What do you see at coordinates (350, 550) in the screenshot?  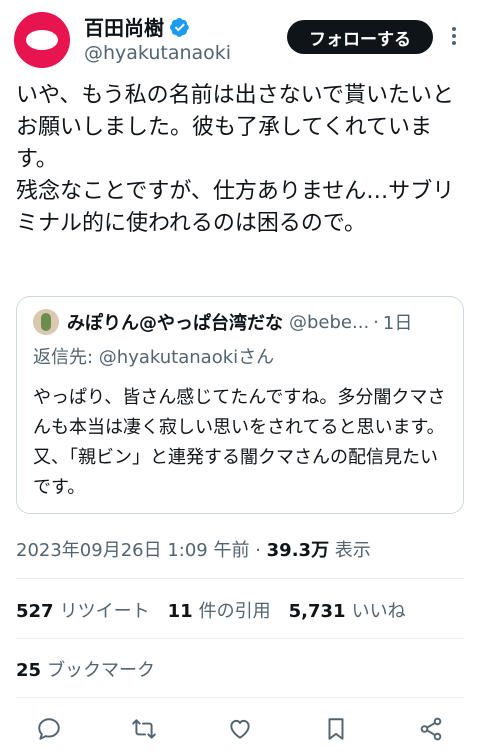 I see `views-label: 表示` at bounding box center [350, 550].